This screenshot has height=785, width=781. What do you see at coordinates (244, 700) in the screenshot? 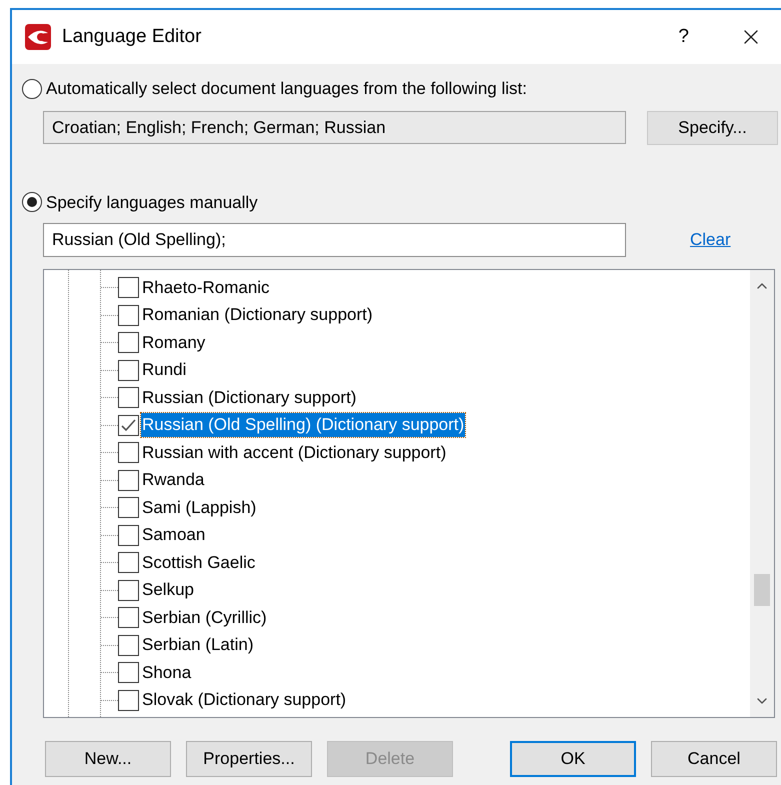
I see `language-item: Slovak (Dictionary support)` at bounding box center [244, 700].